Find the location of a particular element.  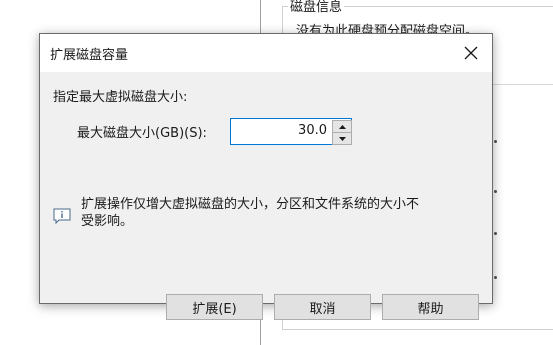

max-size-input: 30.0 is located at coordinates (312, 130).